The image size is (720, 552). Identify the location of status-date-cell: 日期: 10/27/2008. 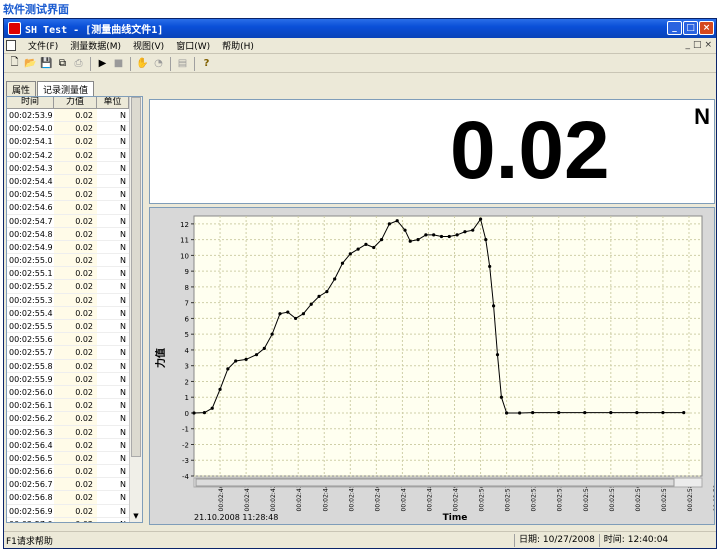
(556, 540).